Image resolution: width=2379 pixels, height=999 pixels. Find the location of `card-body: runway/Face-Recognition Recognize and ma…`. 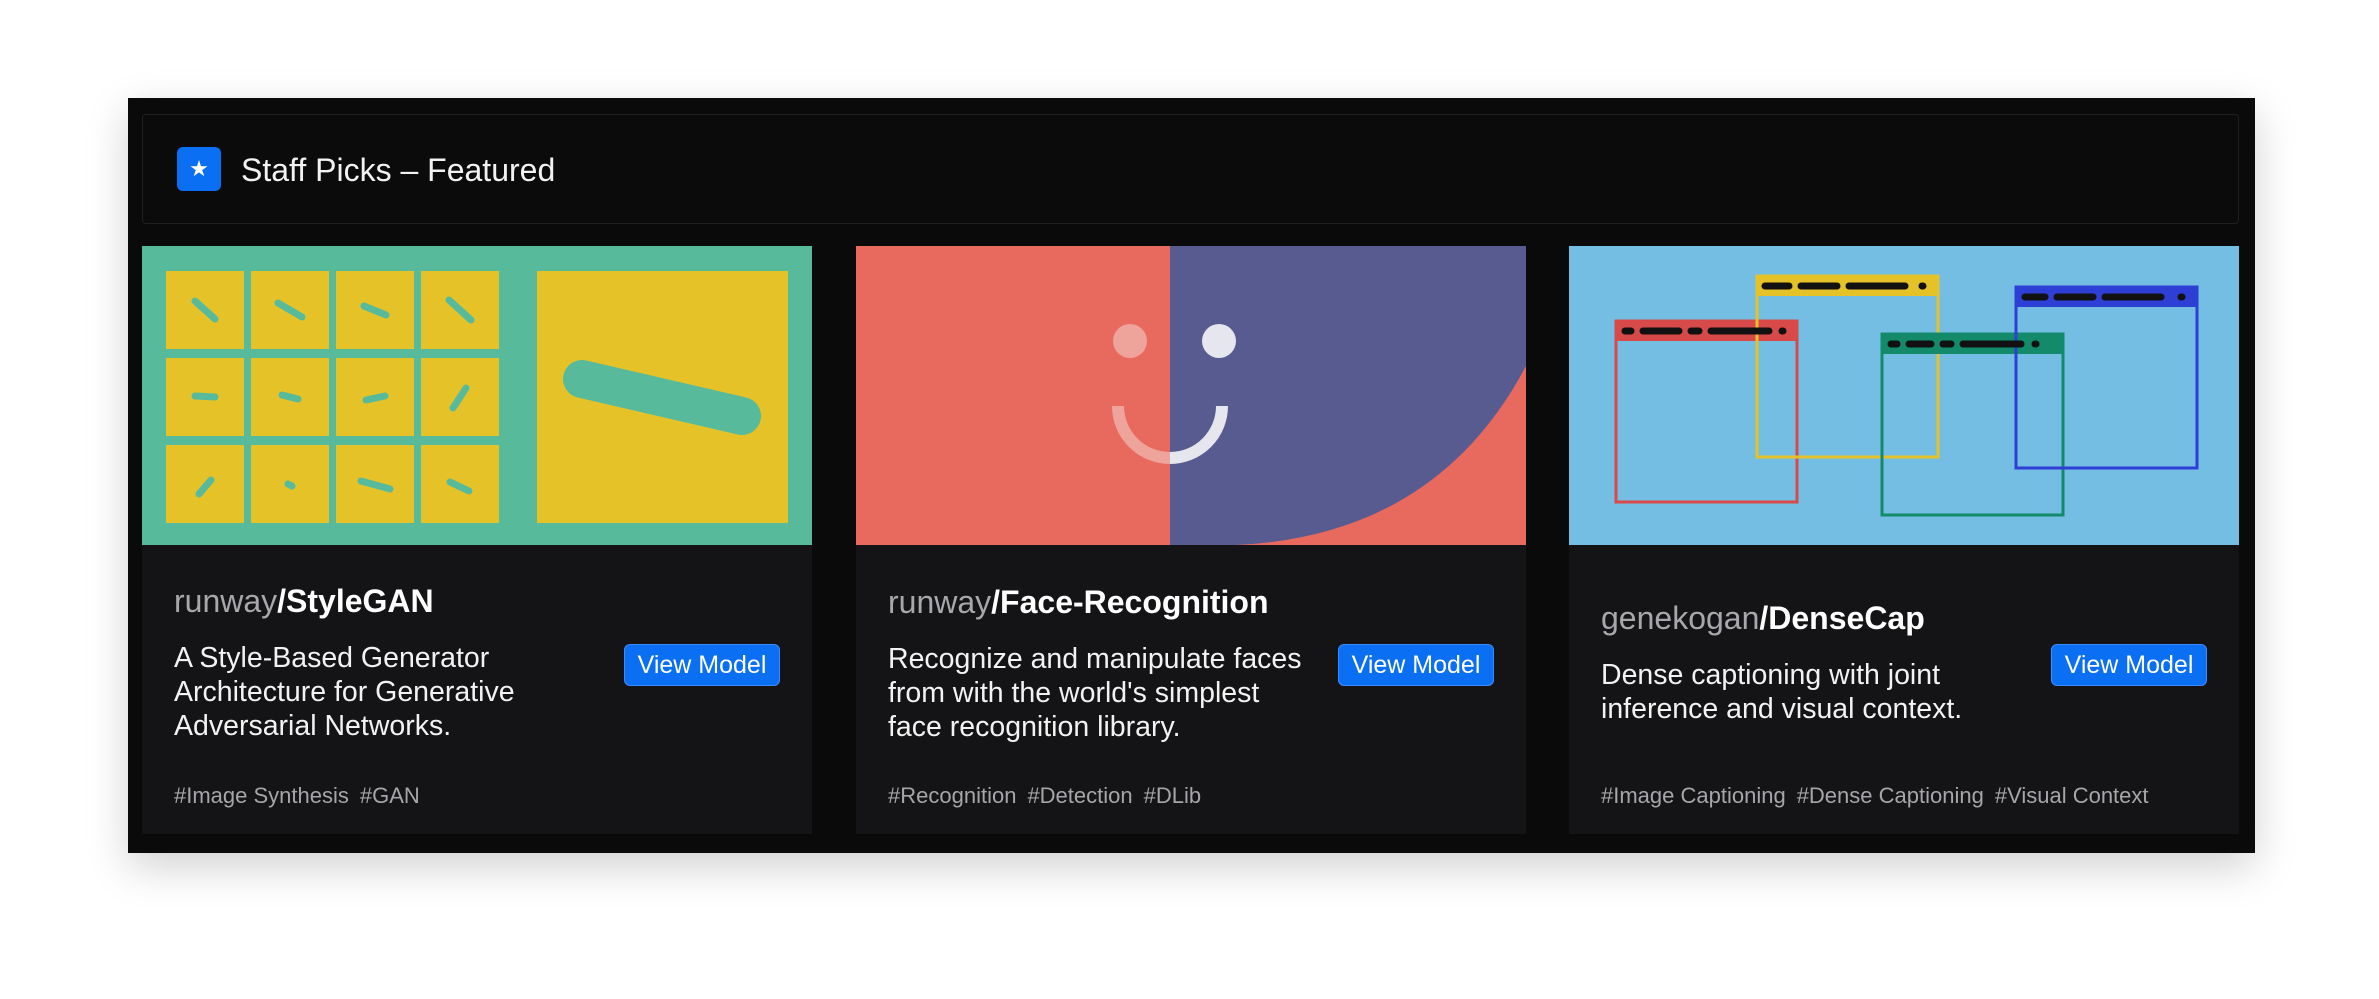

card-body: runway/Face-Recognition Recognize and ma… is located at coordinates (1191, 689).